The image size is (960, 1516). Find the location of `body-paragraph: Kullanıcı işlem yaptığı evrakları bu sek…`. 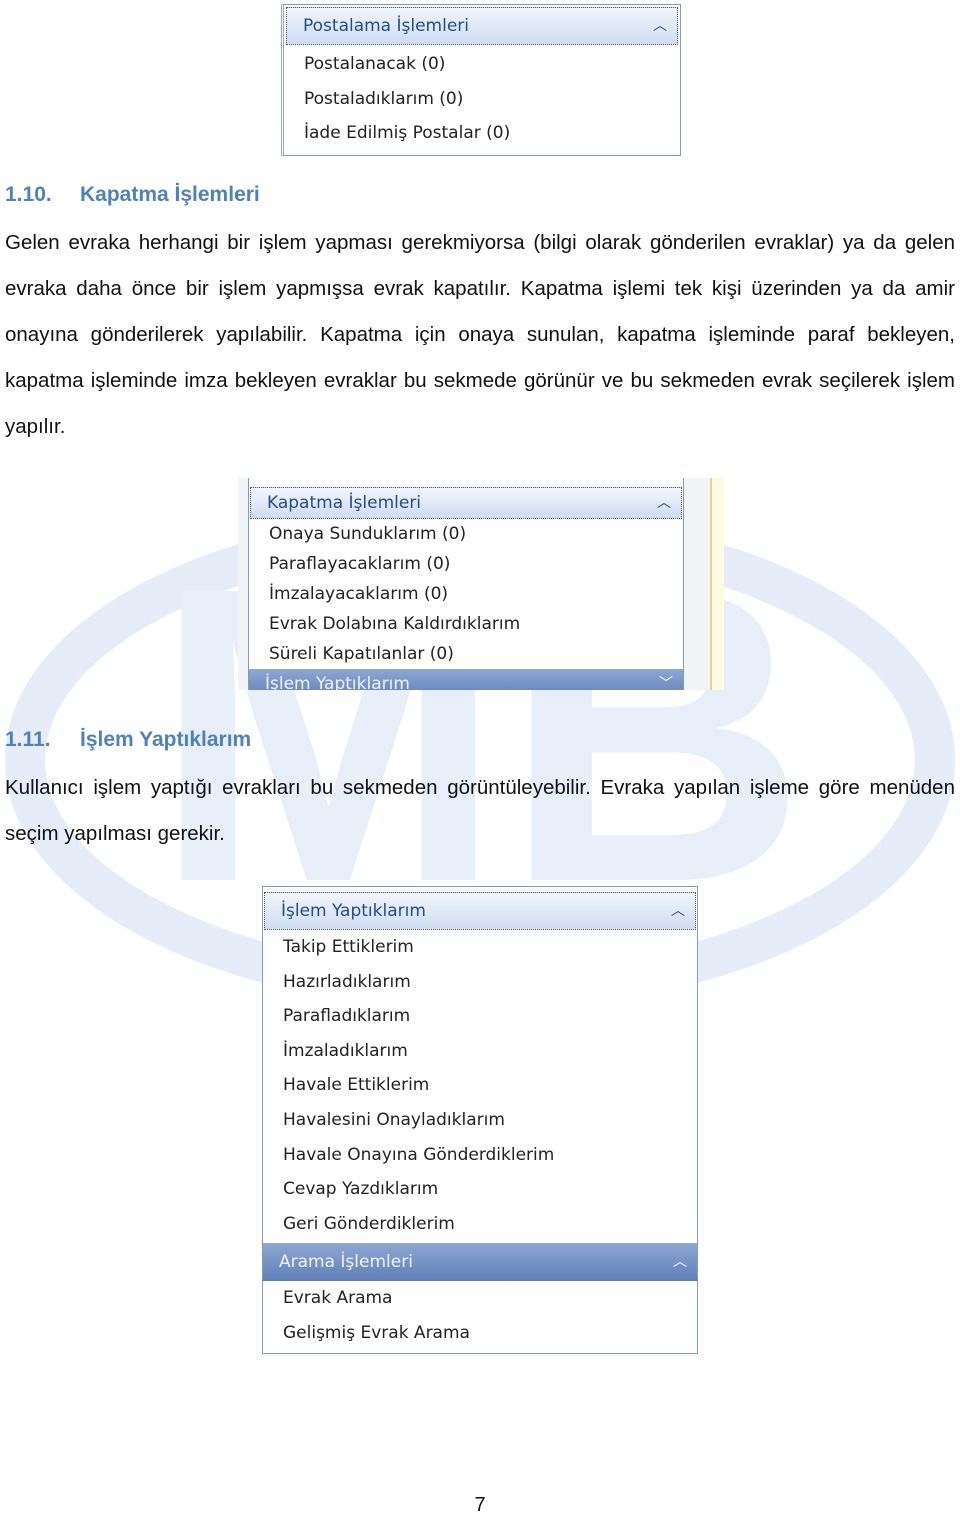

body-paragraph: Kullanıcı işlem yaptığı evrakları bu sek… is located at coordinates (480, 810).